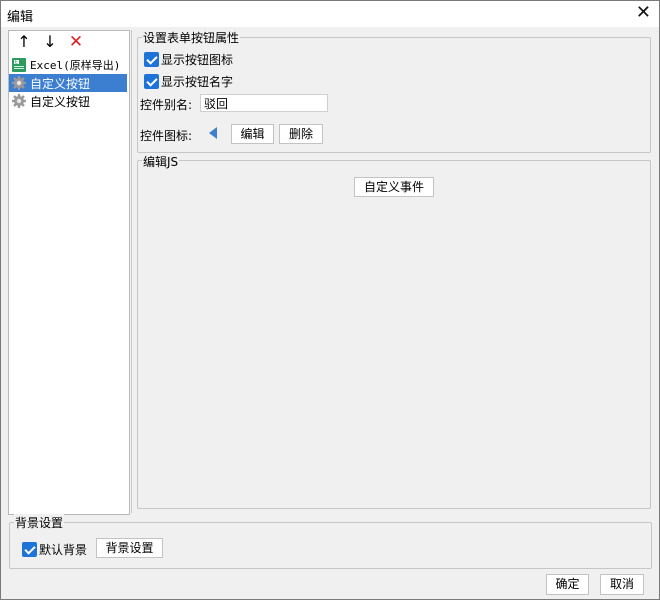 The image size is (660, 600). I want to click on default-background-checkbox, so click(29, 549).